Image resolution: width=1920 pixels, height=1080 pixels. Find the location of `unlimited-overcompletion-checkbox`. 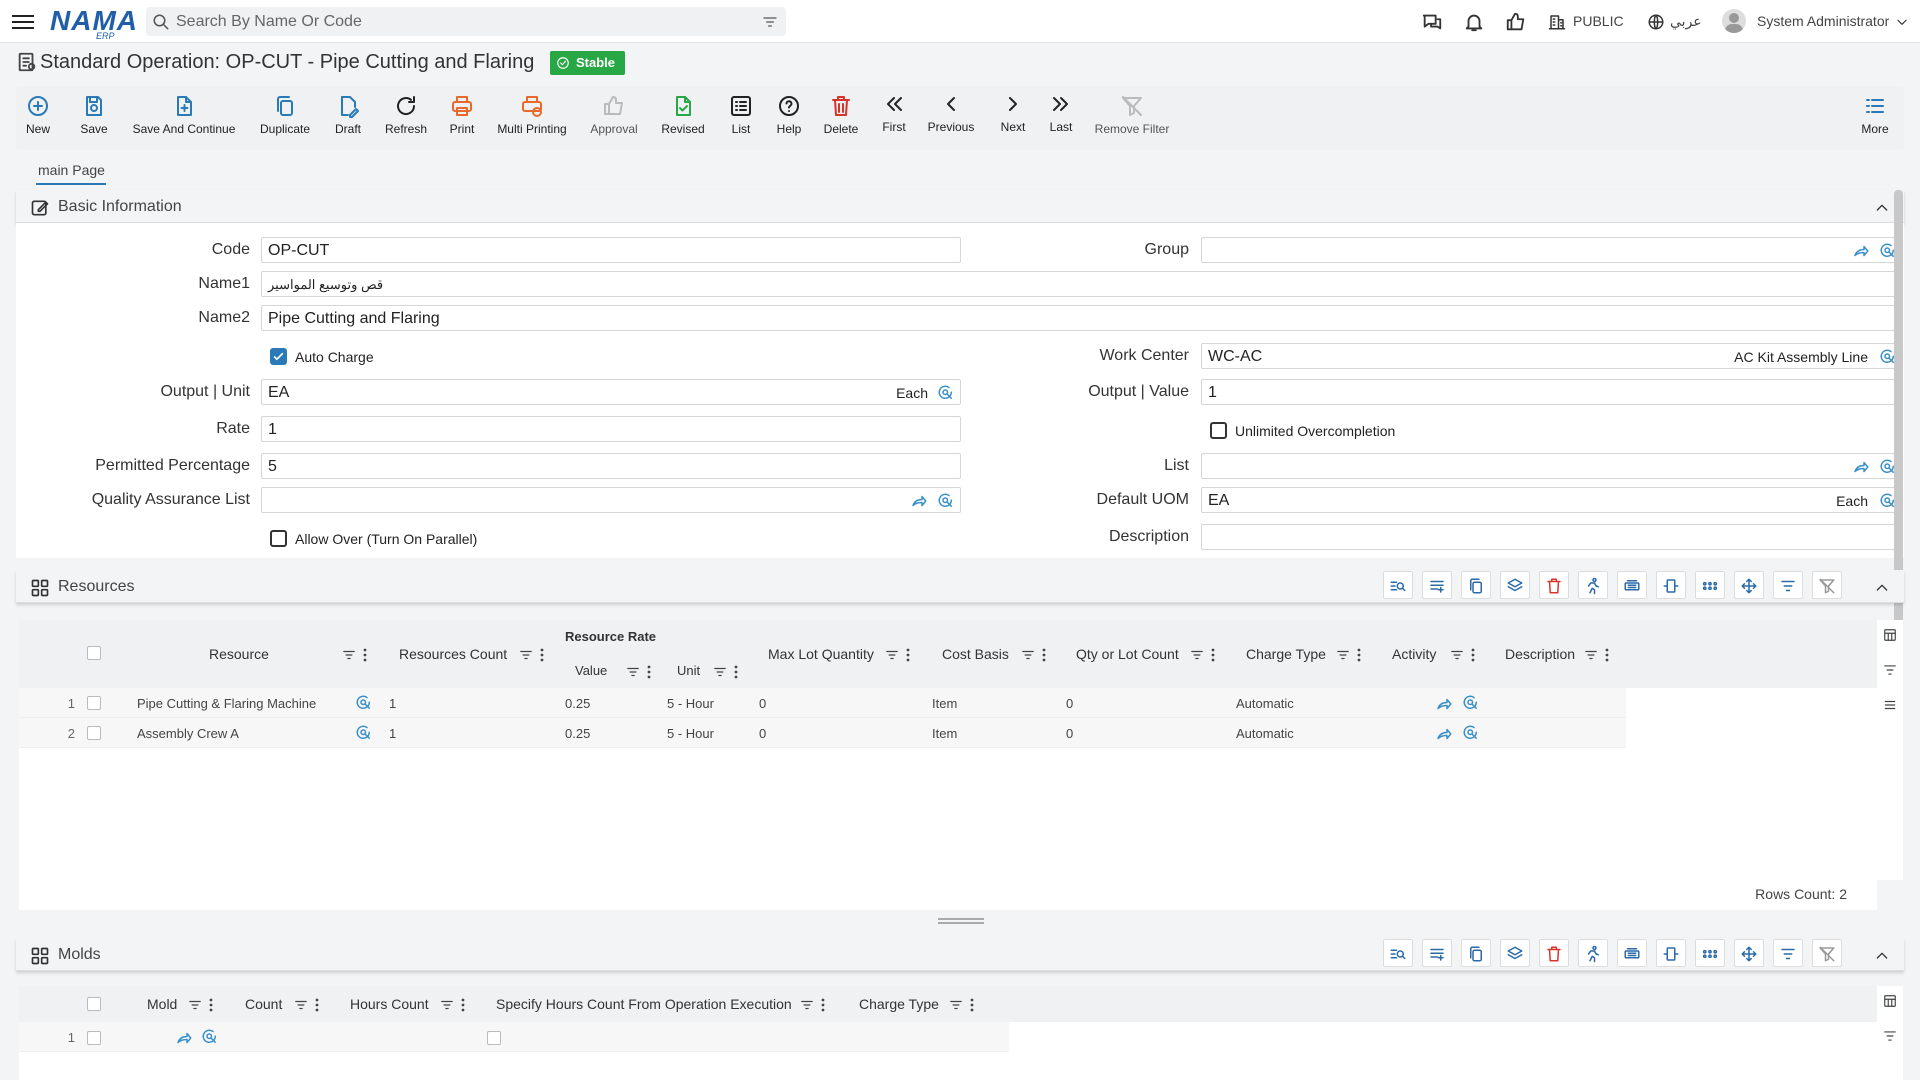

unlimited-overcompletion-checkbox is located at coordinates (1218, 430).